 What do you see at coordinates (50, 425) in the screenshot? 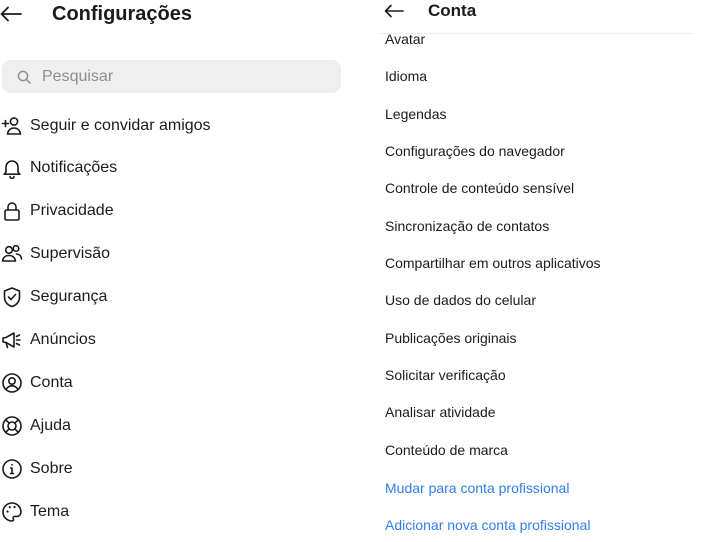
I see `settings-item-label: Ajuda` at bounding box center [50, 425].